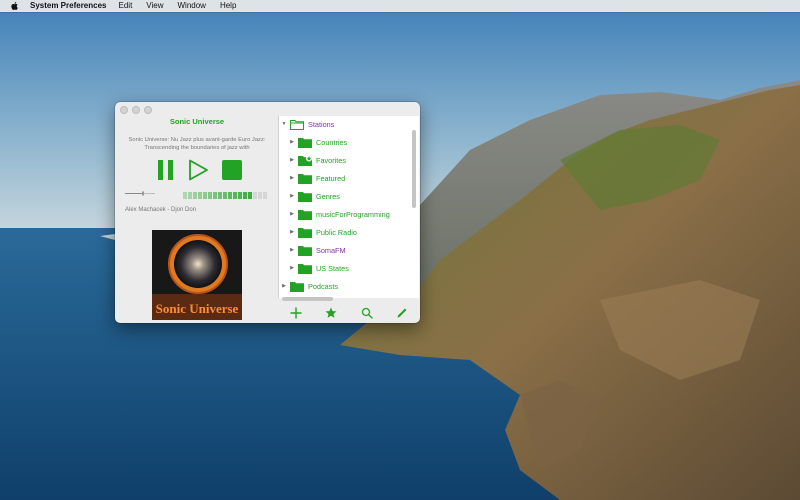  I want to click on tree-item-stations: ▼ Stations, so click(307, 124).